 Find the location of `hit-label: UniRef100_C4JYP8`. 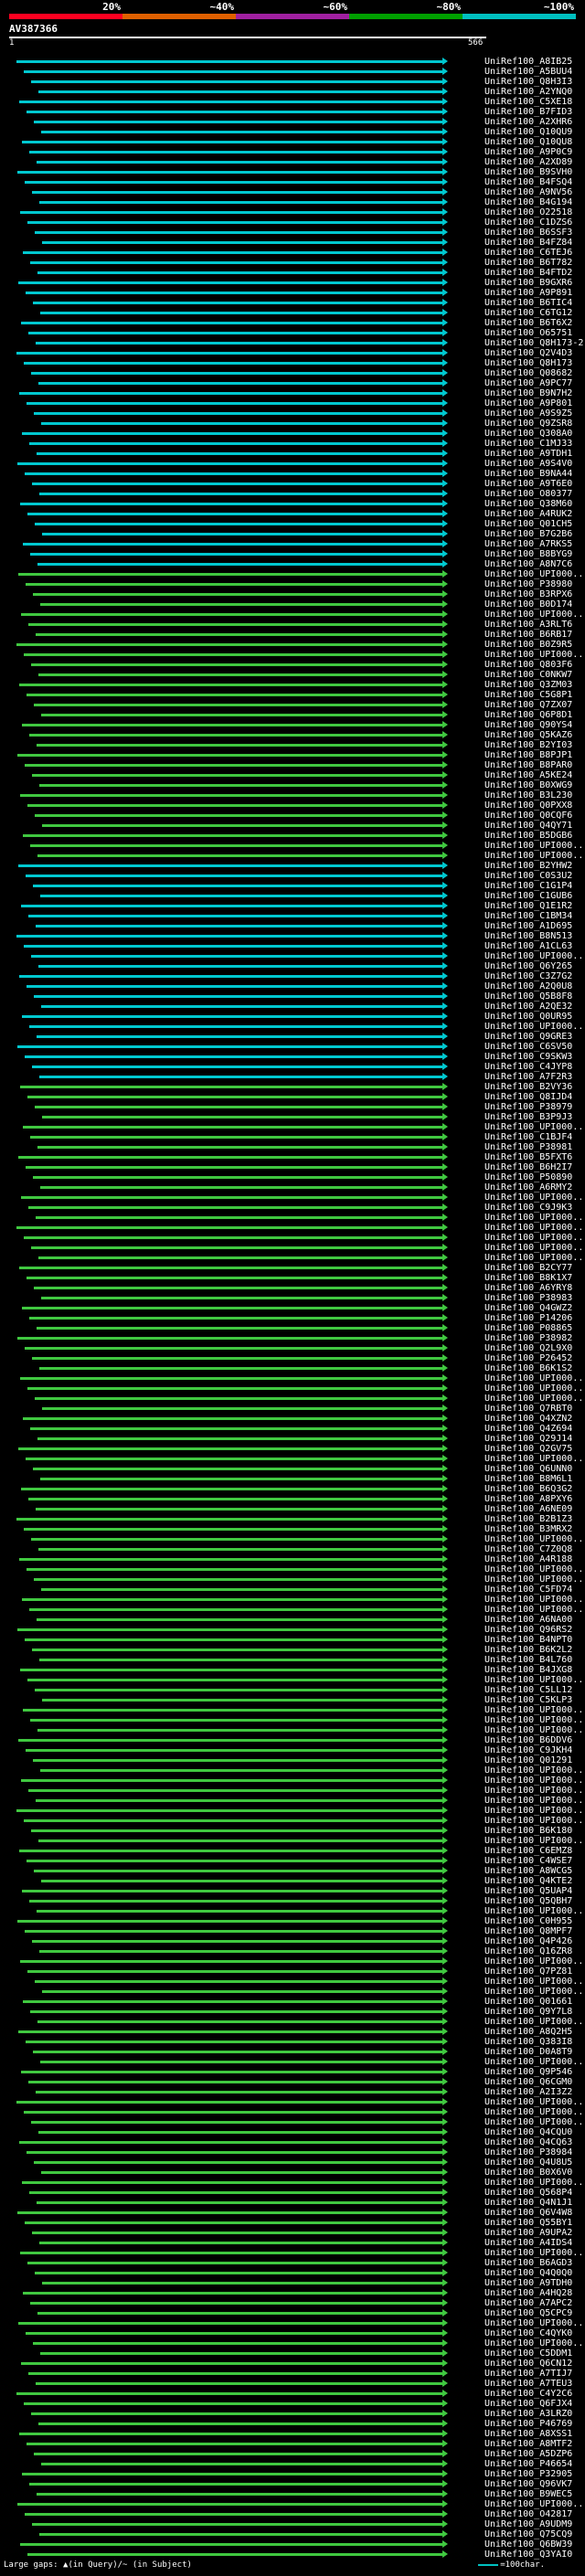

hit-label: UniRef100_C4JYP8 is located at coordinates (528, 1067).